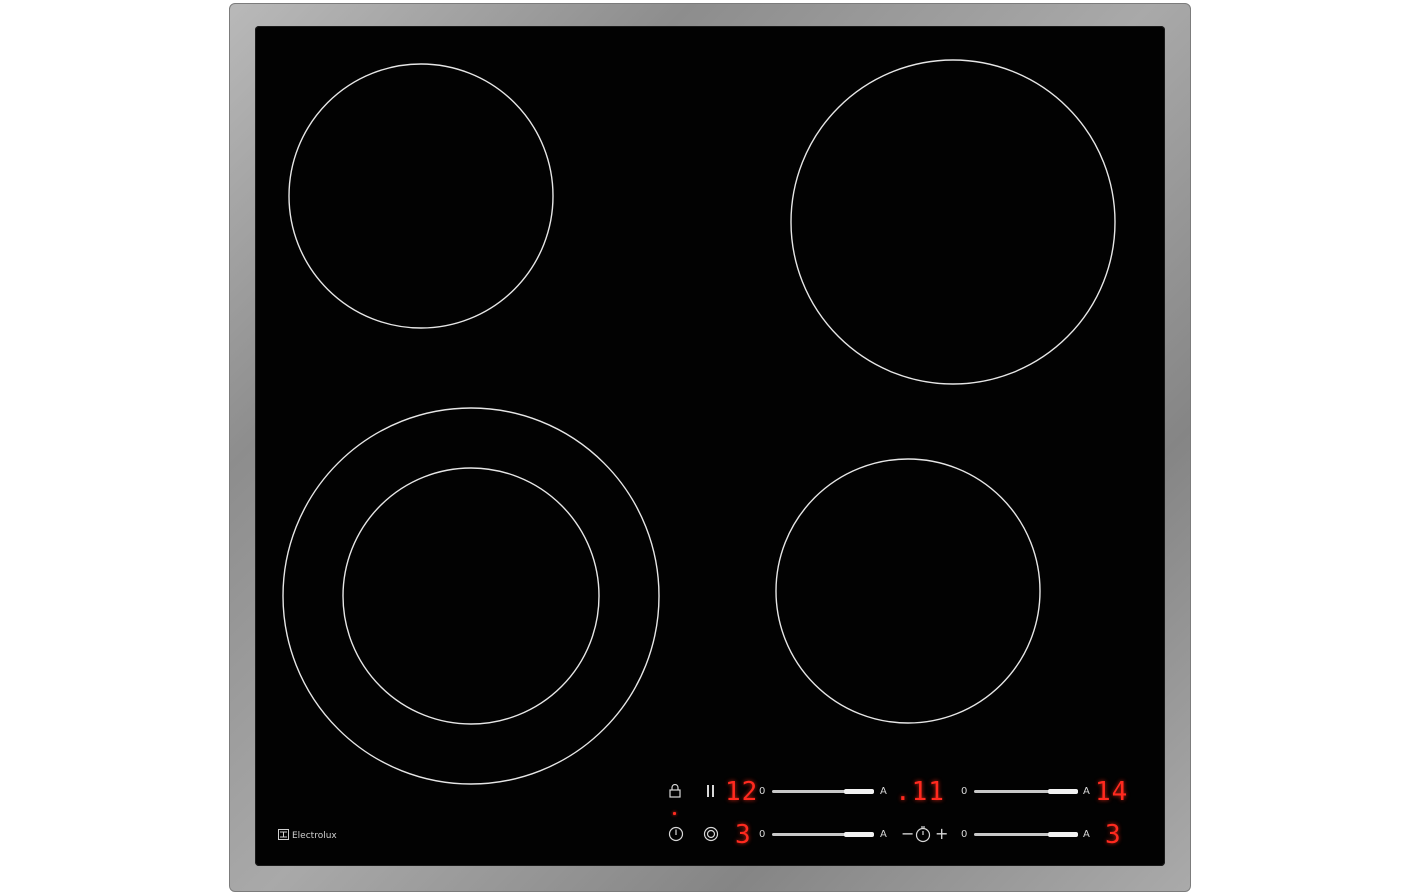 This screenshot has height=894, width=1420. I want to click on lock-indicator-led, so click(674, 813).